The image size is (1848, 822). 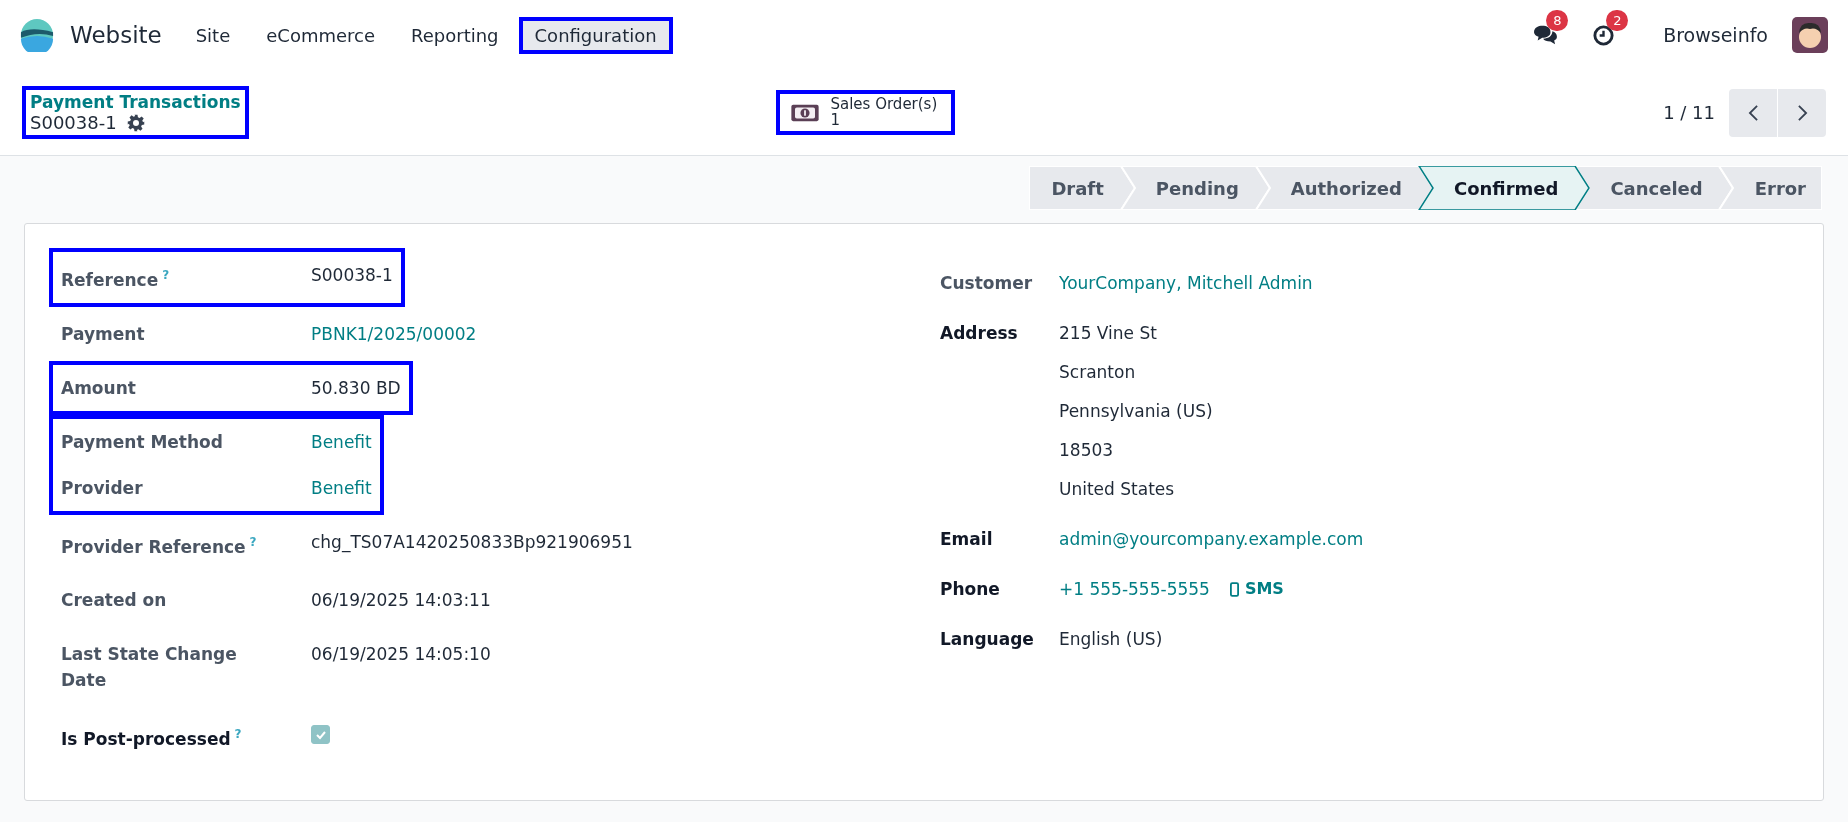 I want to click on clock-icon, so click(x=1604, y=35).